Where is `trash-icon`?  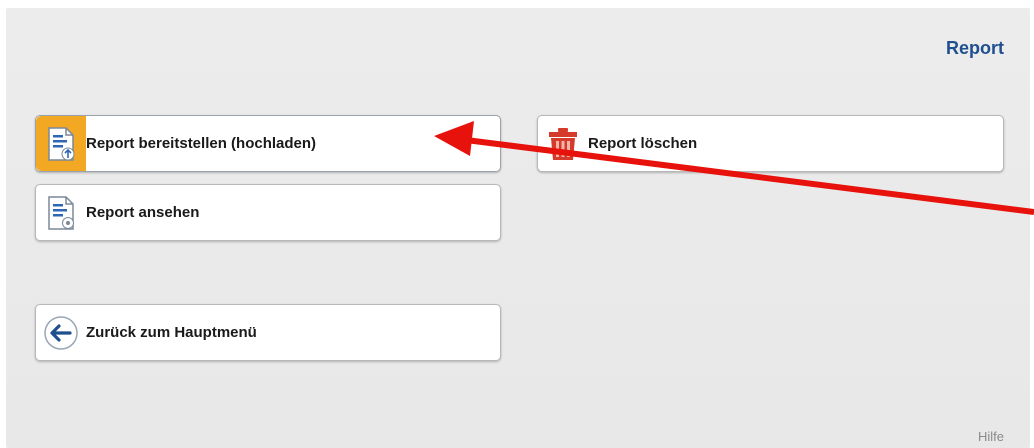 trash-icon is located at coordinates (563, 143).